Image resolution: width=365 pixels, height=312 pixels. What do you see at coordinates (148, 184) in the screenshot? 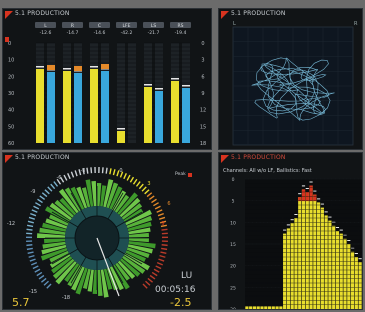
I see `dial-scale-label: 3` at bounding box center [148, 184].